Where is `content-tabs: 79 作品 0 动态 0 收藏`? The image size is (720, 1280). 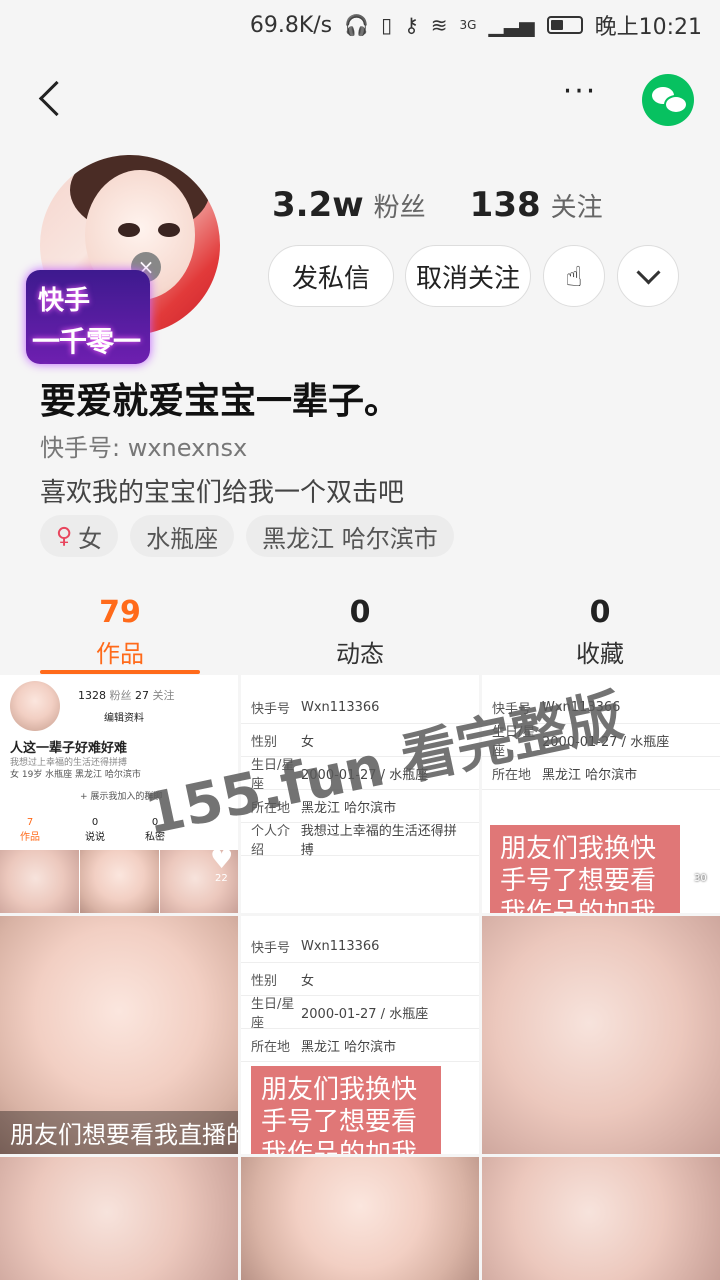 content-tabs: 79 作品 0 动态 0 收藏 is located at coordinates (360, 634).